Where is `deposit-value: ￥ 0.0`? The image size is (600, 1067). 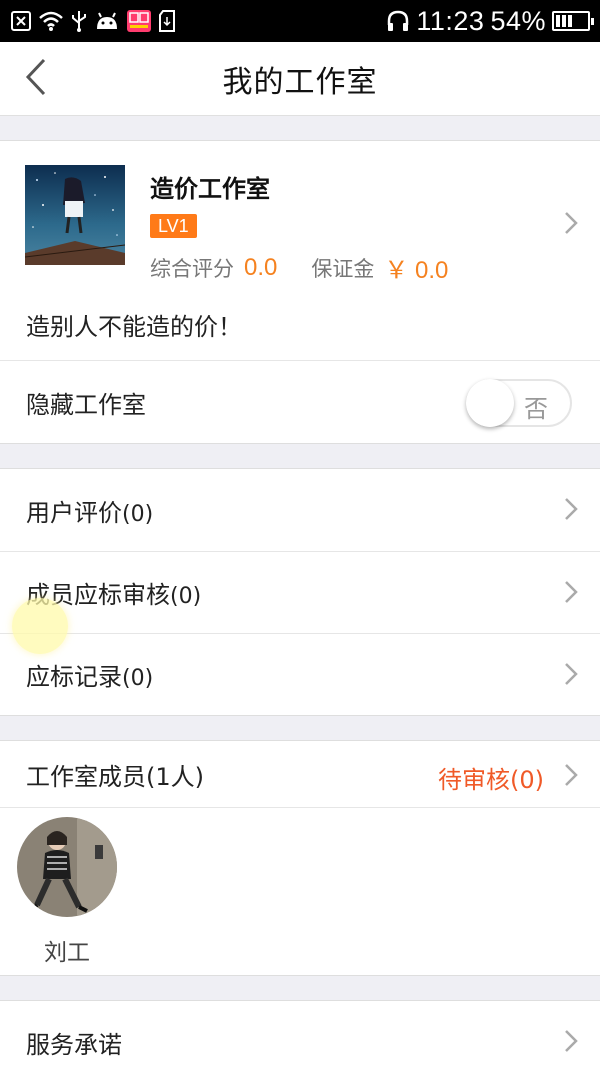
deposit-value: ￥ 0.0 is located at coordinates (416, 270).